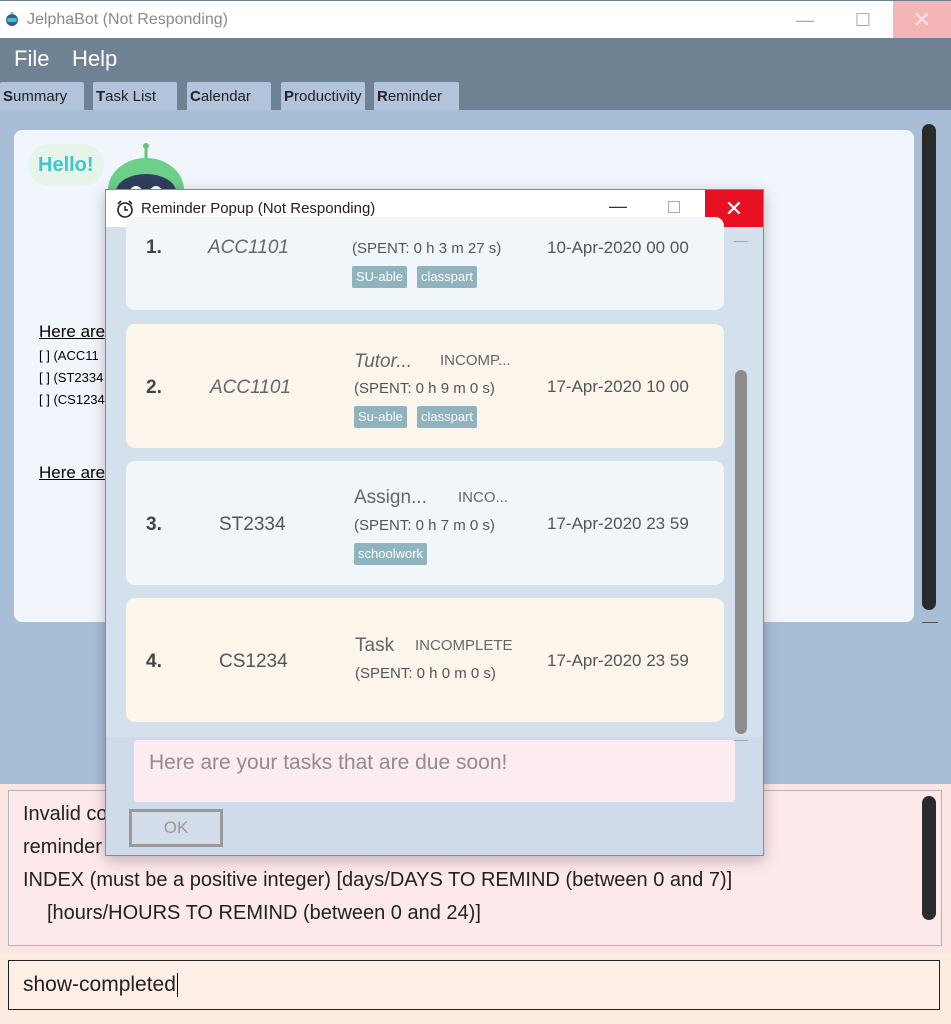 This screenshot has height=1024, width=951. What do you see at coordinates (380, 417) in the screenshot?
I see `task-tag: Su-able` at bounding box center [380, 417].